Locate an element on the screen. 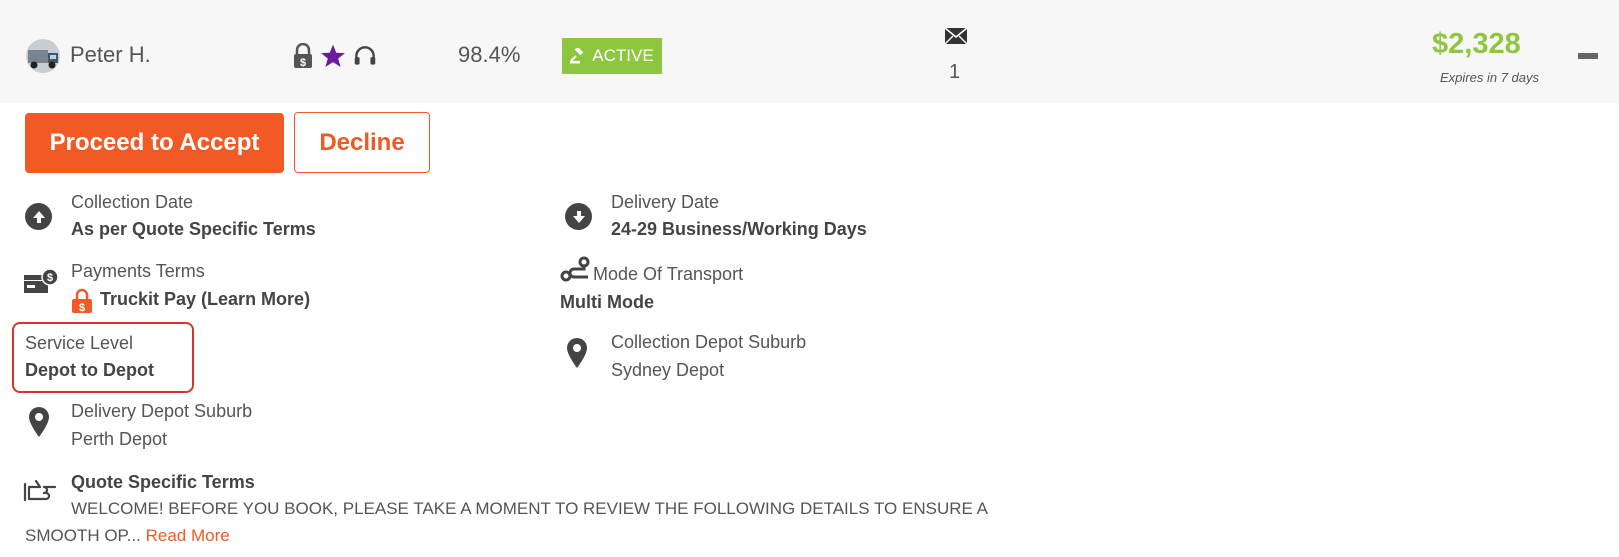 This screenshot has height=557, width=1619. delivery-depot-value: Perth Depot is located at coordinates (119, 439).